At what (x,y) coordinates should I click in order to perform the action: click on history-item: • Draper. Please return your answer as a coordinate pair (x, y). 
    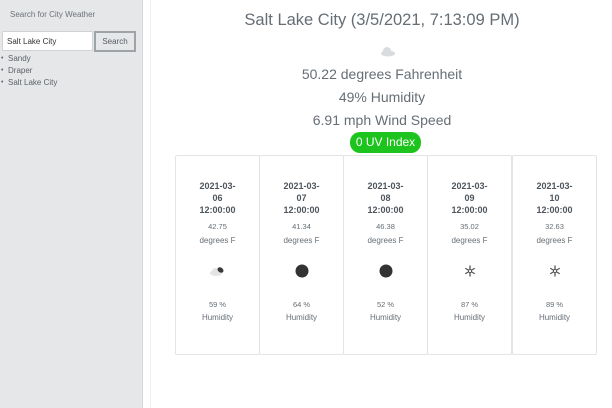
    Looking at the image, I should click on (28, 71).